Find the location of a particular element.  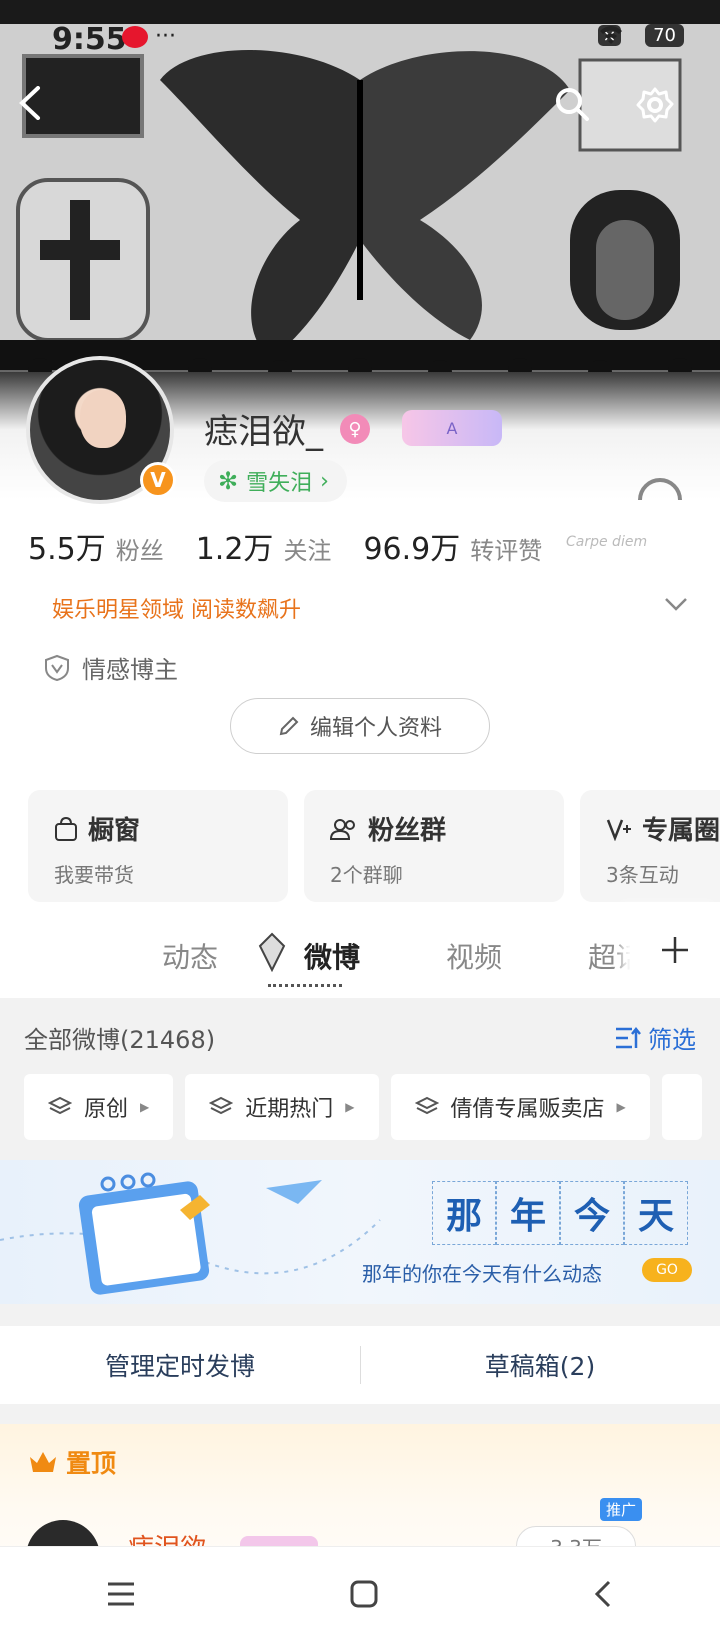

tab-supertopic: 超话 is located at coordinates (610, 956).